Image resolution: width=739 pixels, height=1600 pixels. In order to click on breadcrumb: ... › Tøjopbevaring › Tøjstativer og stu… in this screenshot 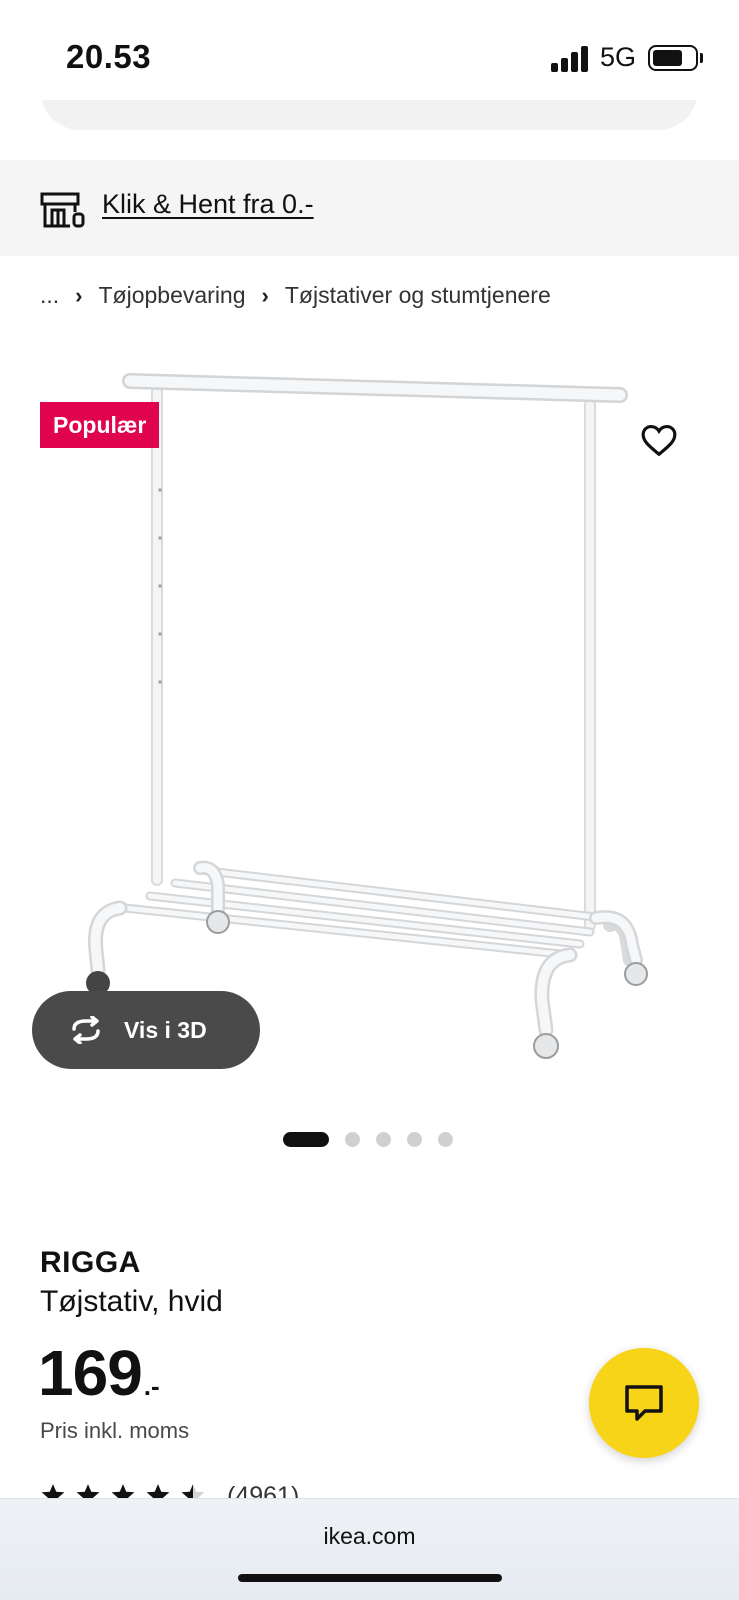, I will do `click(295, 295)`.